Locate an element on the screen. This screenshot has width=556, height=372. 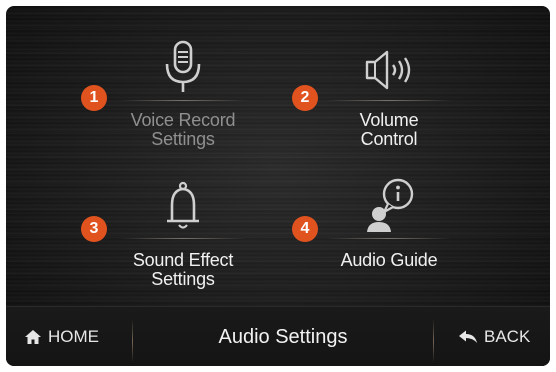
home-button: HOME is located at coordinates (61, 337).